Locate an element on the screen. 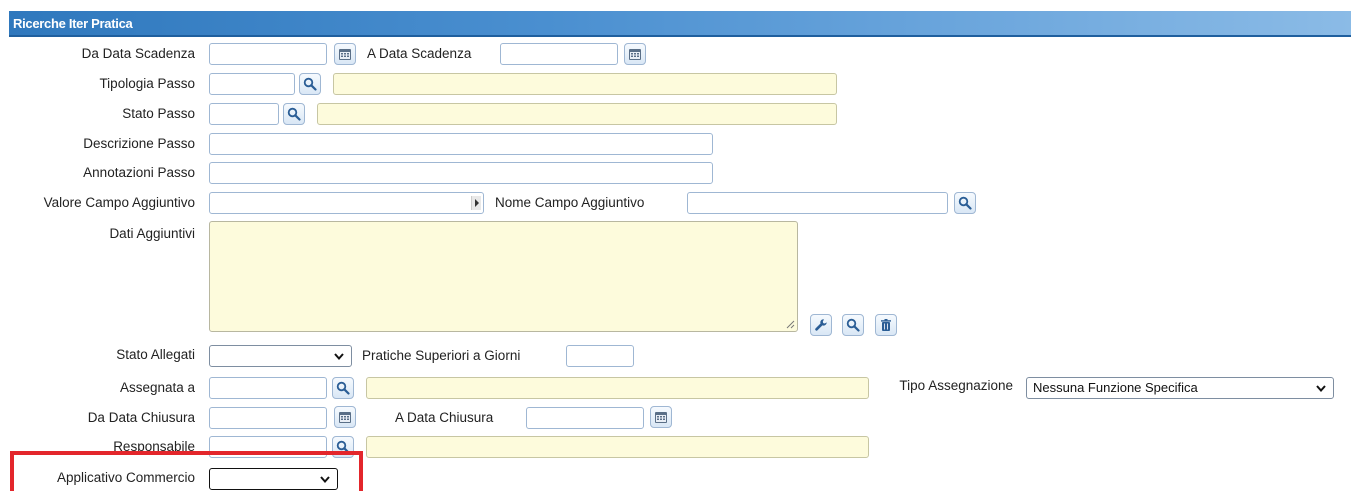  assegnata-a-search-button is located at coordinates (343, 388).